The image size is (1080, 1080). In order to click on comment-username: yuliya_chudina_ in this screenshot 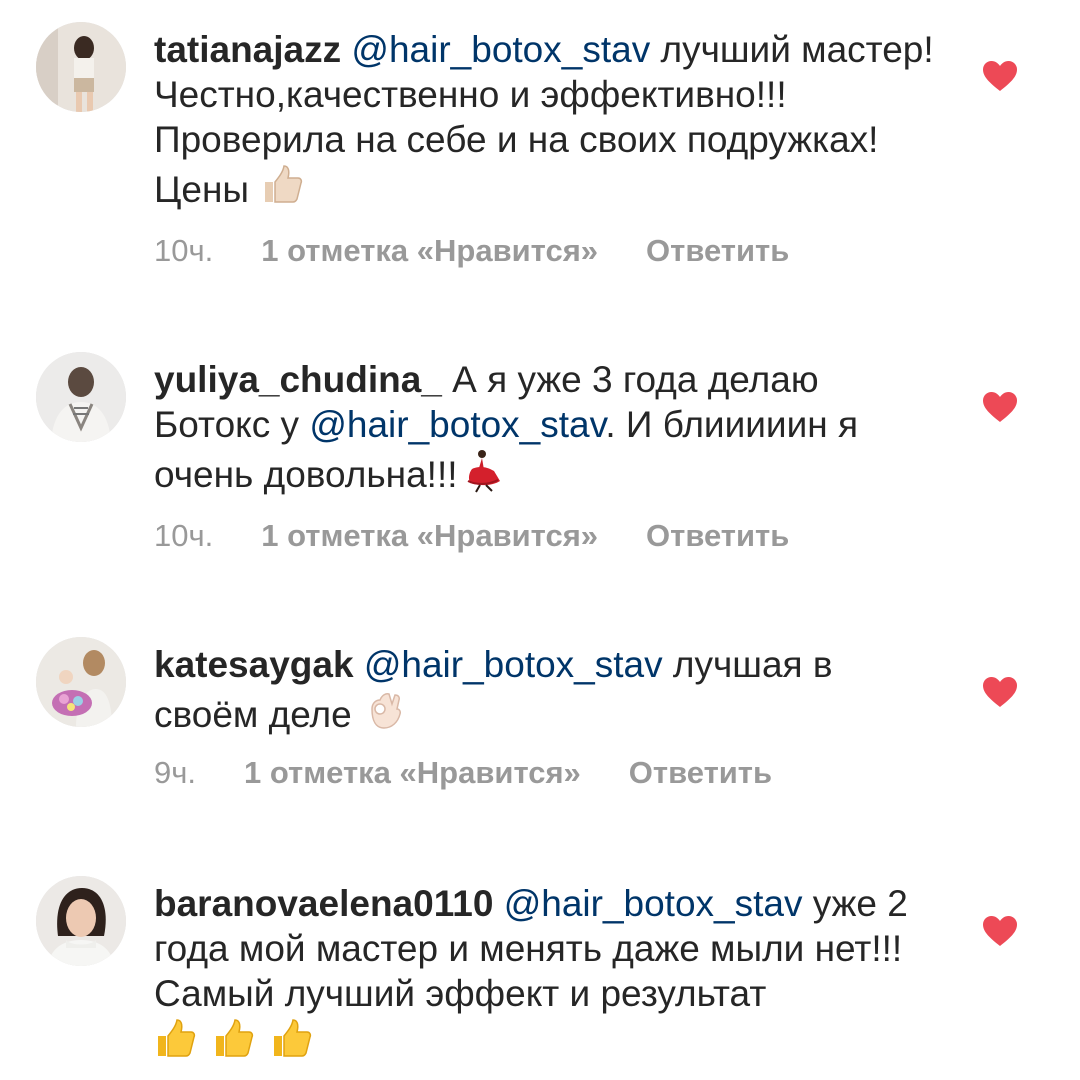, I will do `click(298, 379)`.